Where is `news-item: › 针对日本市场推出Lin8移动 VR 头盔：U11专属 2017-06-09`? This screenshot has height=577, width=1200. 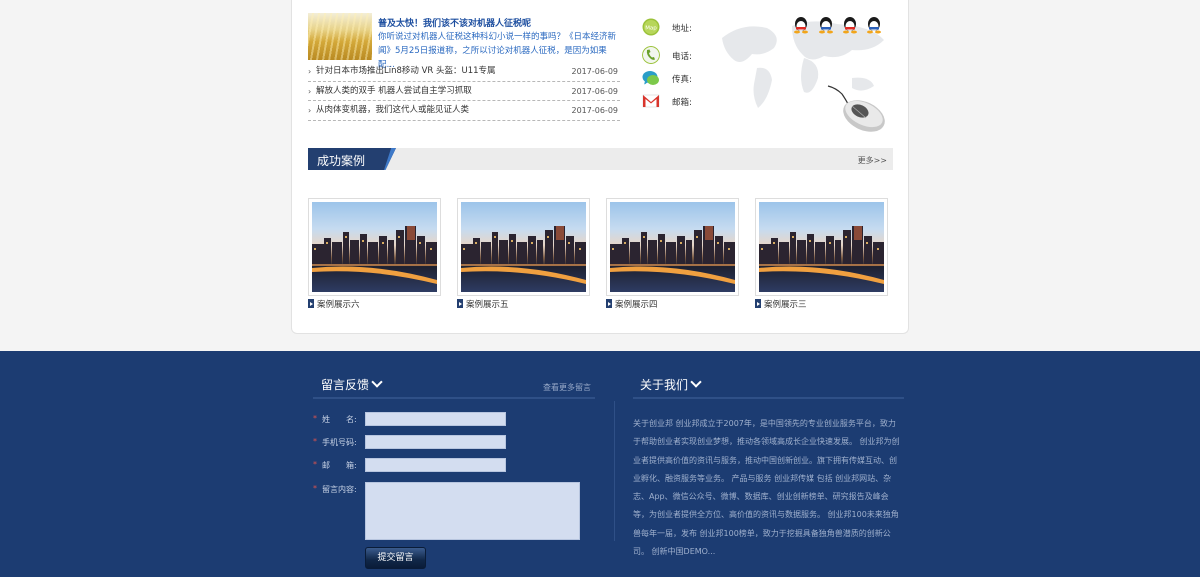 news-item: › 针对日本市场推出Lin8移动 VR 头盔：U11专属 2017-06-09 is located at coordinates (464, 72).